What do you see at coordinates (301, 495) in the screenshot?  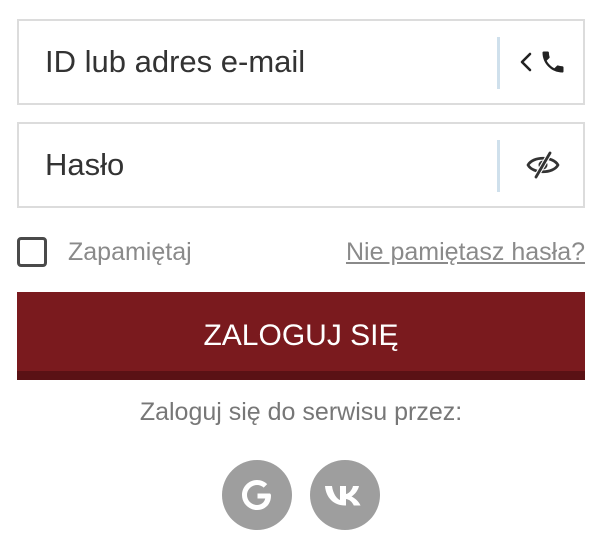 I see `social-login-buttons` at bounding box center [301, 495].